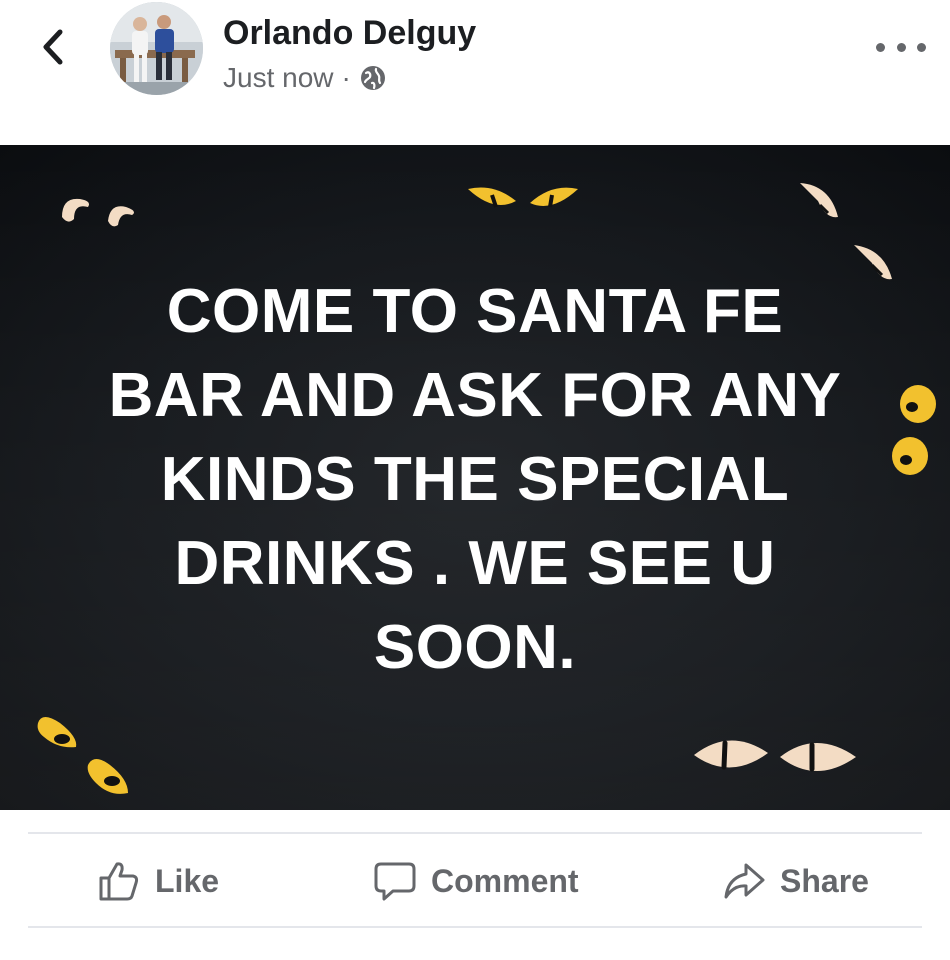 This screenshot has width=950, height=960. What do you see at coordinates (98, 212) in the screenshot?
I see `eyes-top-left` at bounding box center [98, 212].